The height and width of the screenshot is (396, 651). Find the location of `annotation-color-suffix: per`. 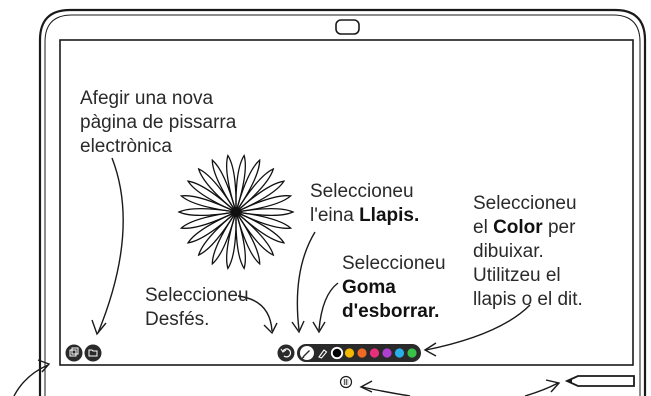

annotation-color-suffix: per is located at coordinates (559, 227).